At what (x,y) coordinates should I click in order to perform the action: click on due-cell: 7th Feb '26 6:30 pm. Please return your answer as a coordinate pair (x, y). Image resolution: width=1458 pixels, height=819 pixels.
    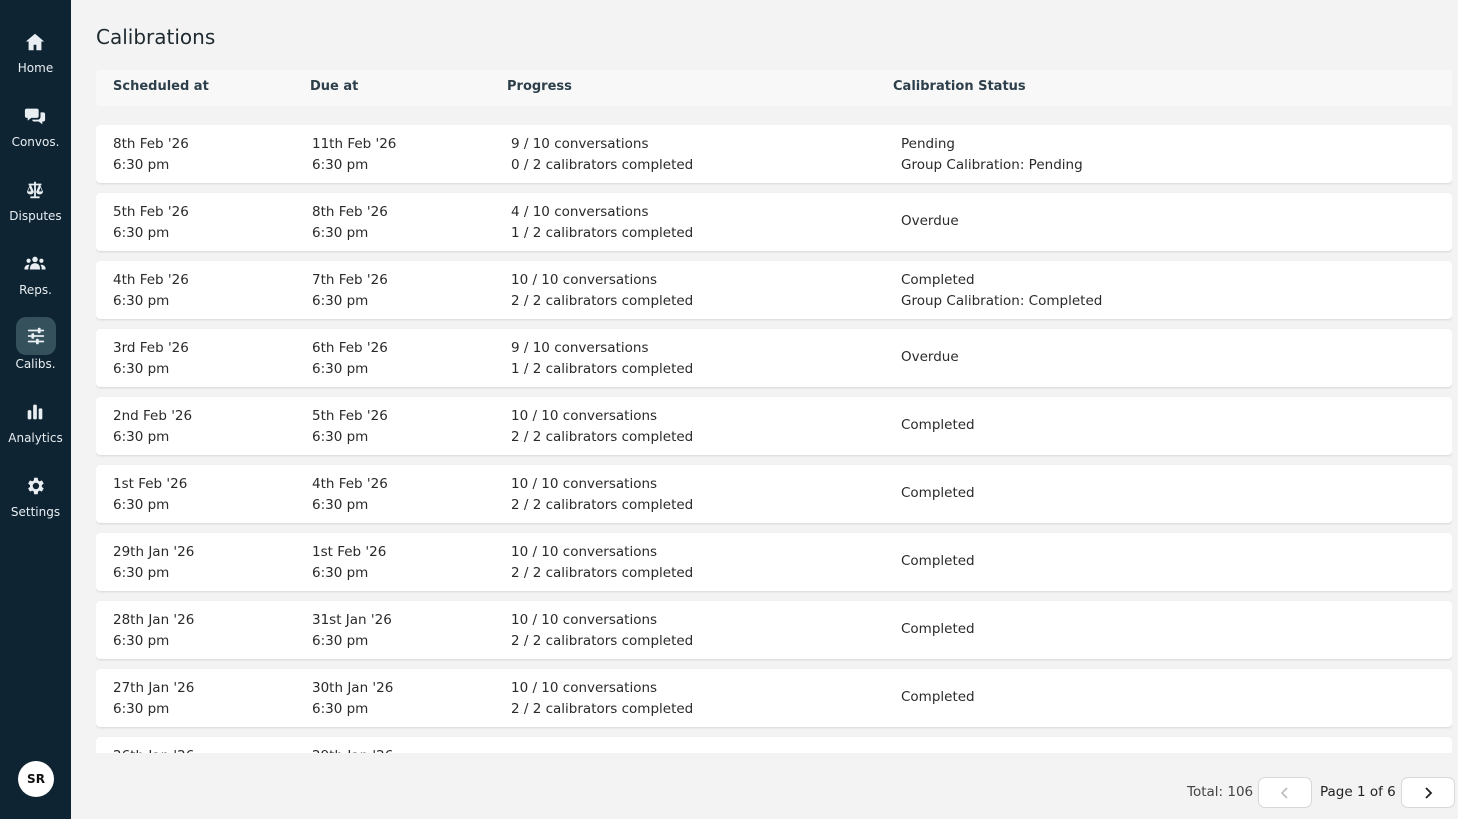
    Looking at the image, I should click on (350, 291).